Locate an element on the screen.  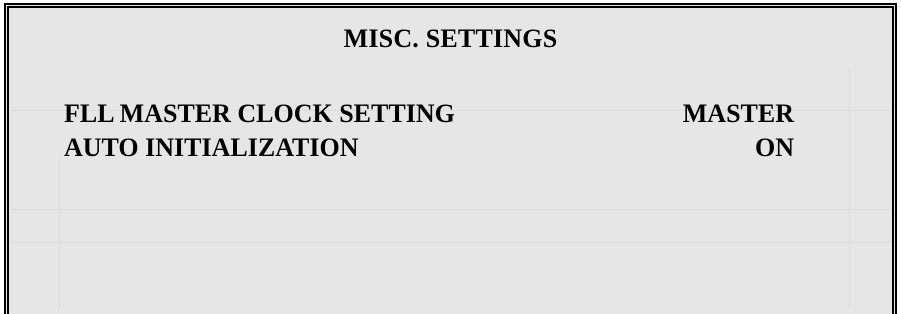
setting-row-fll-master-clock: FLL MASTER CLOCK SETTING MASTER is located at coordinates (429, 116).